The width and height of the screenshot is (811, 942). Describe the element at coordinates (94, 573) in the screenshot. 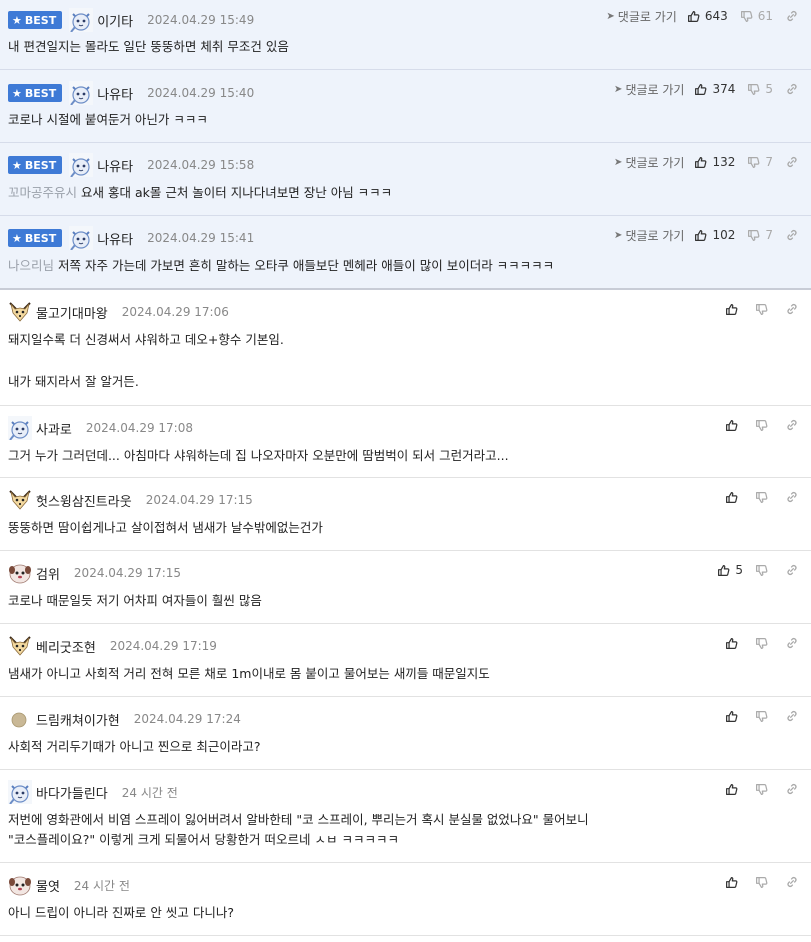

I see `comment-header: 검위 2024.04.29 17:15` at that location.